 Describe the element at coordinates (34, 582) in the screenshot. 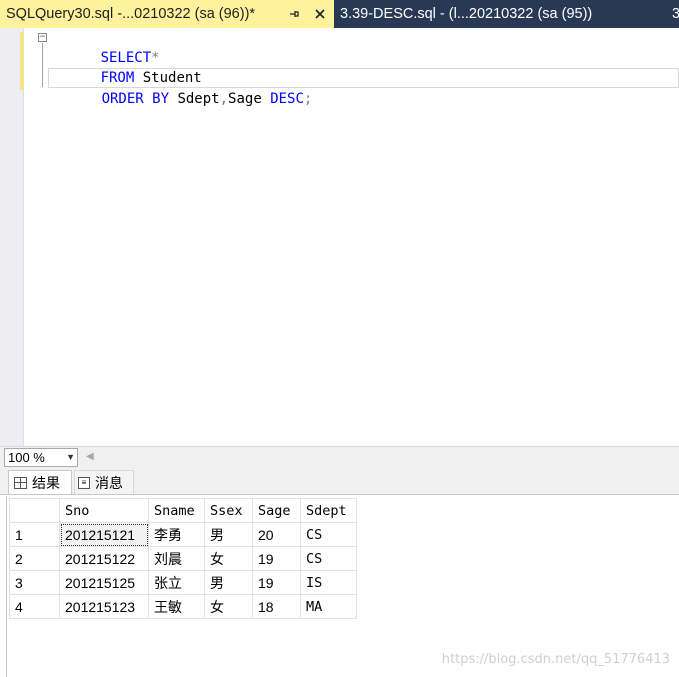

I see `row-number: 3` at that location.